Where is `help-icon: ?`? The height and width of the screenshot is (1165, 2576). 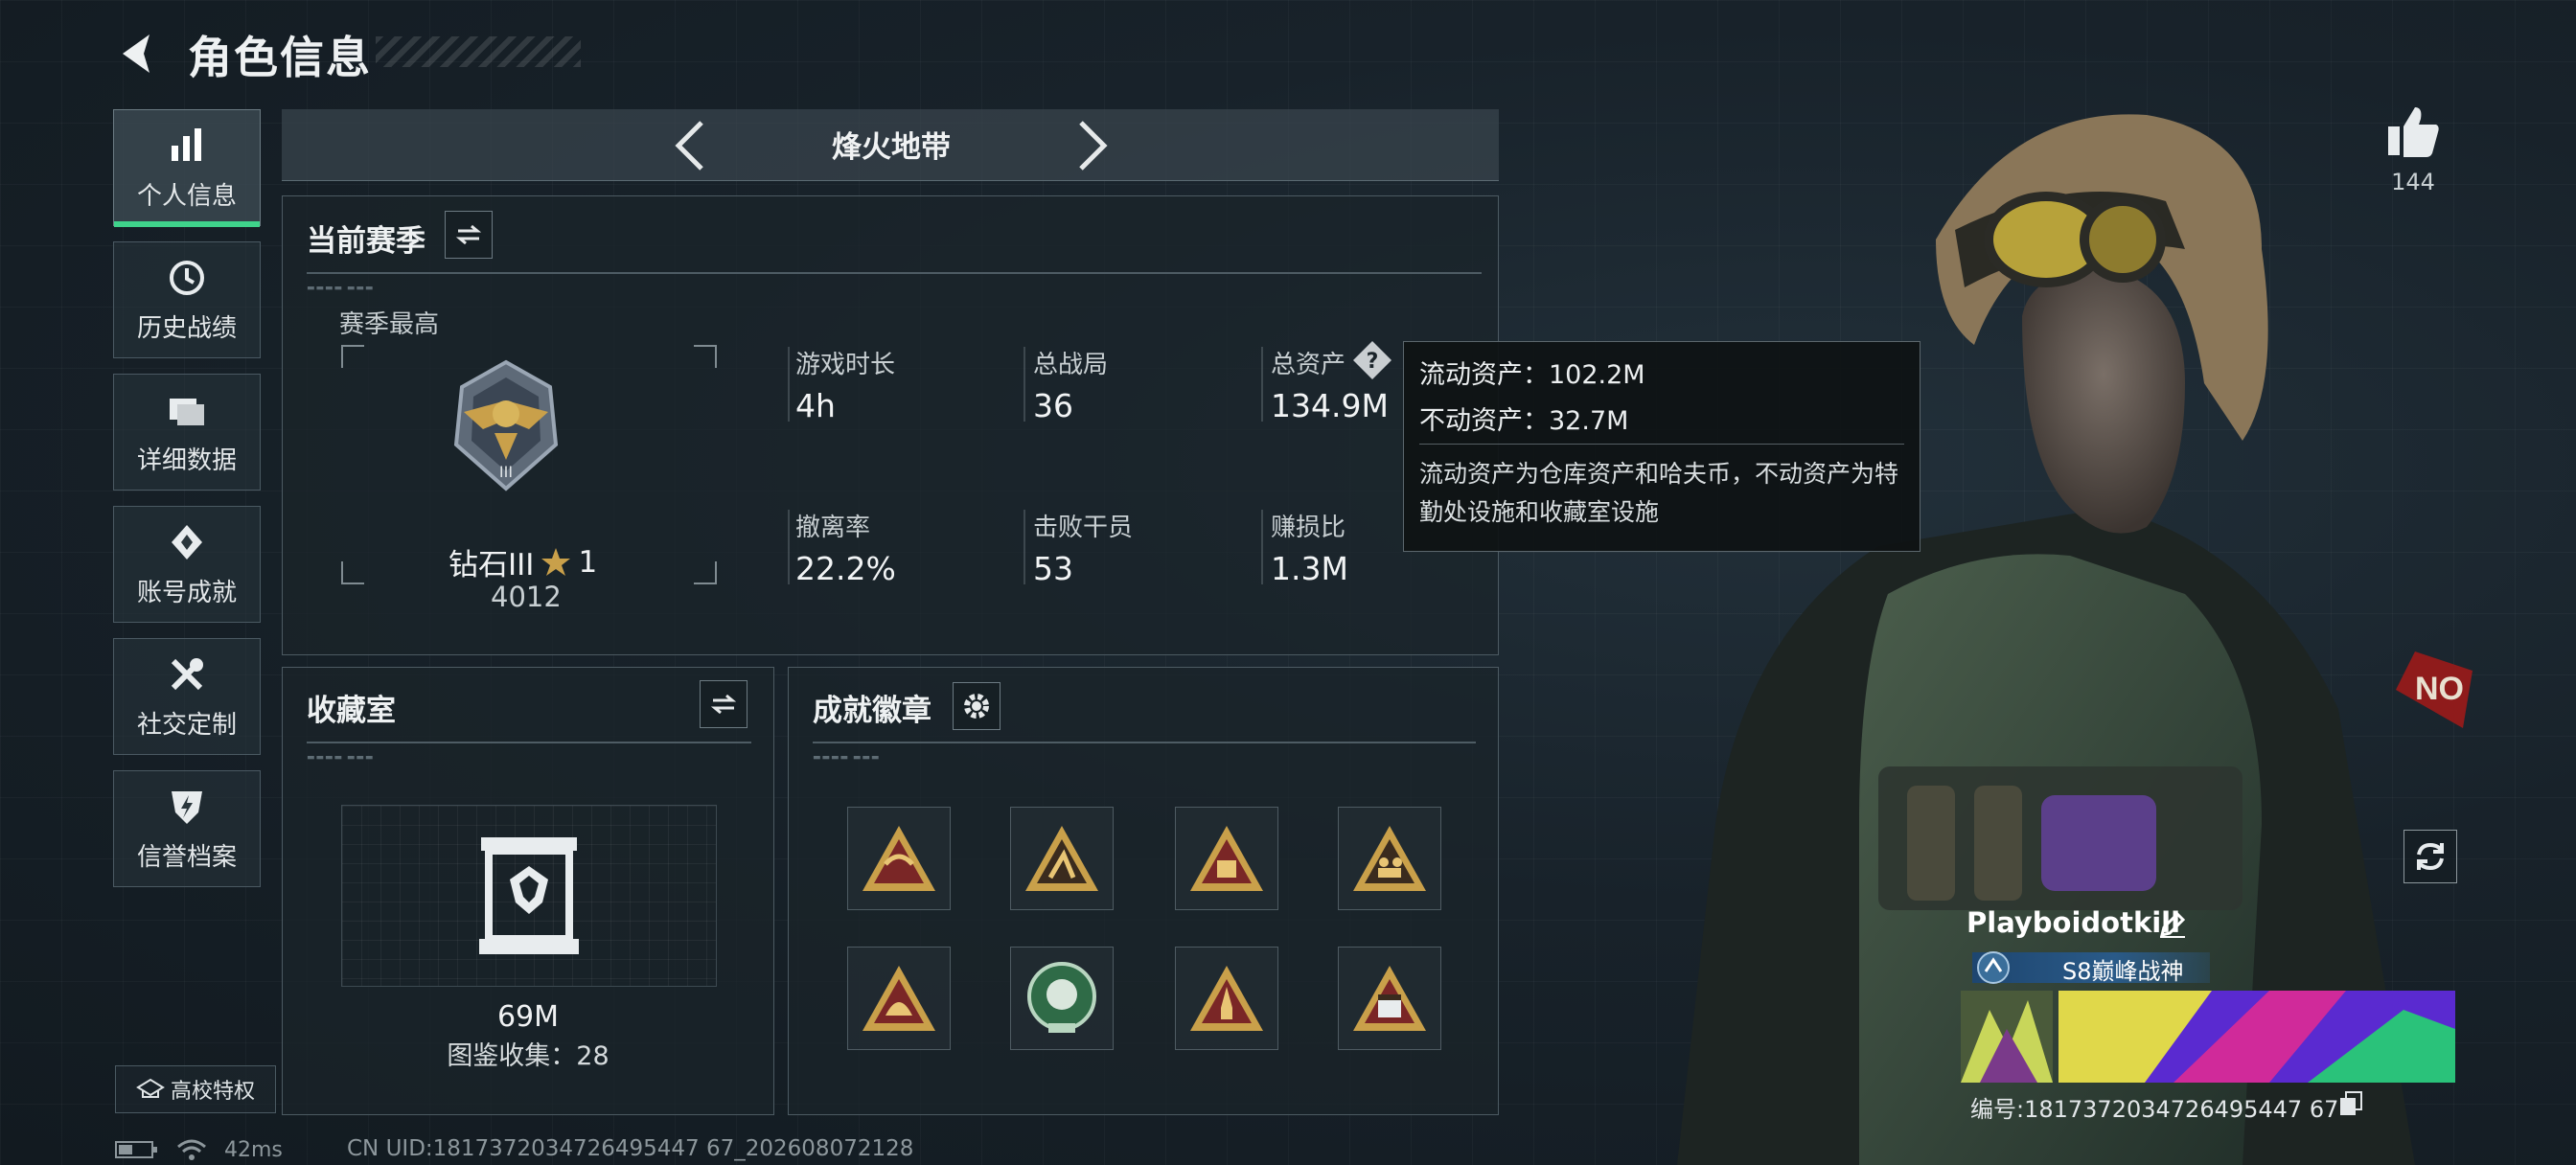
help-icon: ? is located at coordinates (1372, 360).